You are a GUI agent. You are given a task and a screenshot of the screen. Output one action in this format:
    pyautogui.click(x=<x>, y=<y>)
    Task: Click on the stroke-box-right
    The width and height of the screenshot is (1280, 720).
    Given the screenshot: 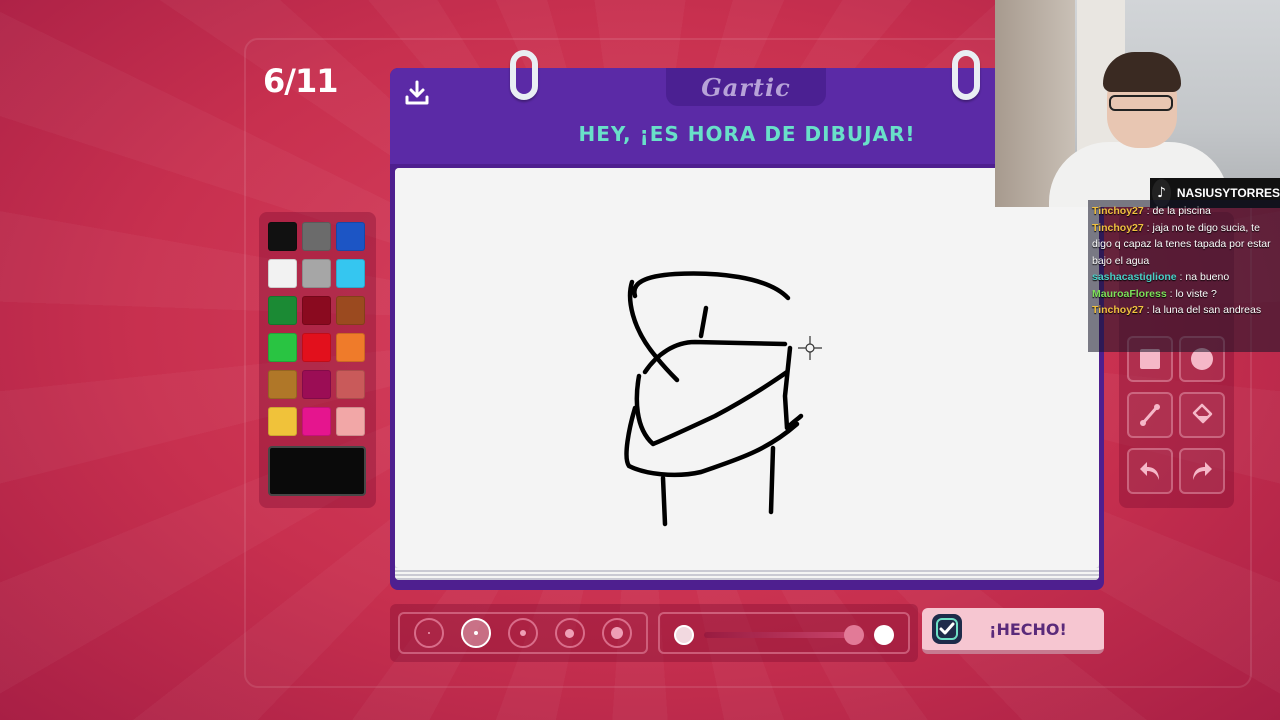 What is the action you would take?
    pyautogui.click(x=793, y=388)
    